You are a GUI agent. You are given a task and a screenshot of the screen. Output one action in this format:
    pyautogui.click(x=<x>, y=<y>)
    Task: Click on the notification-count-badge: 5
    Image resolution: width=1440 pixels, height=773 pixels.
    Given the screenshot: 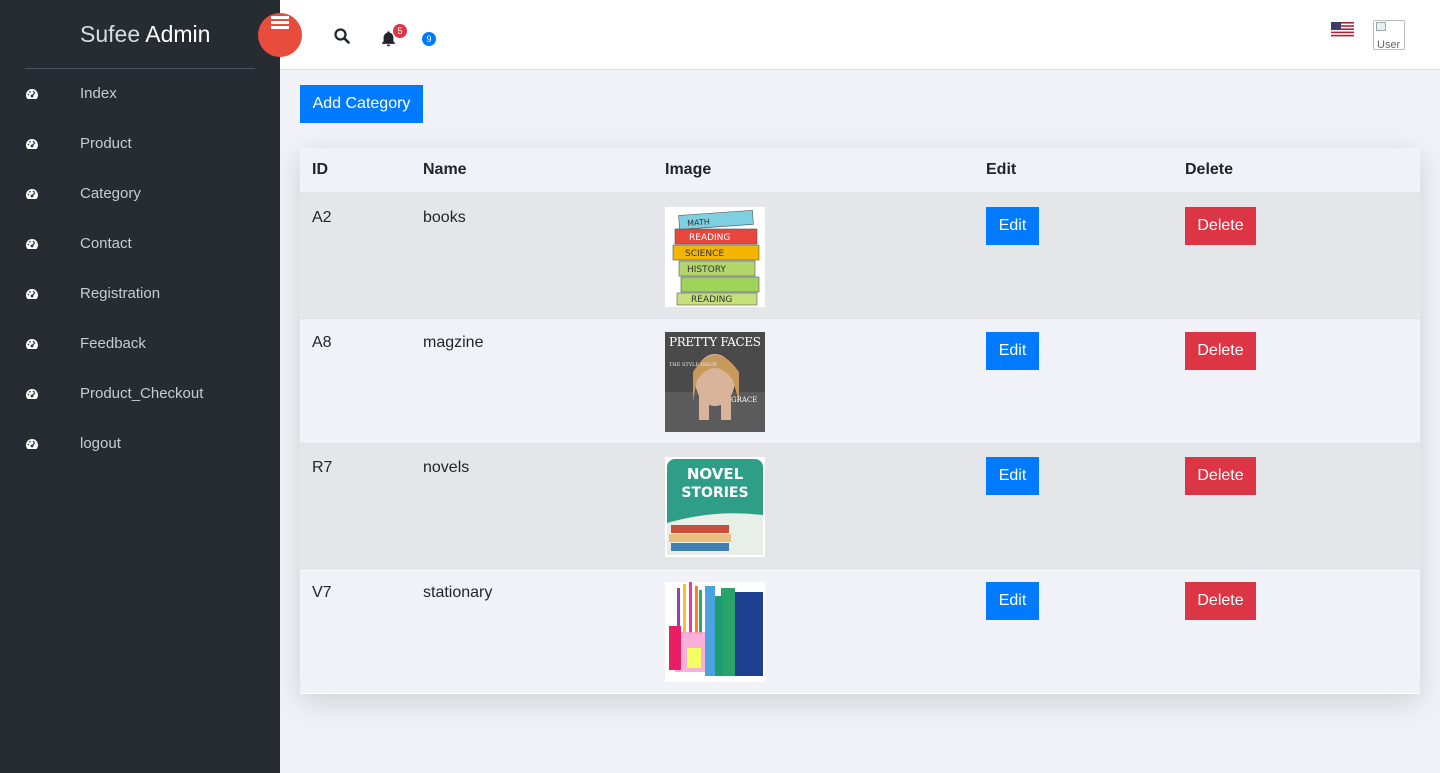 What is the action you would take?
    pyautogui.click(x=400, y=31)
    